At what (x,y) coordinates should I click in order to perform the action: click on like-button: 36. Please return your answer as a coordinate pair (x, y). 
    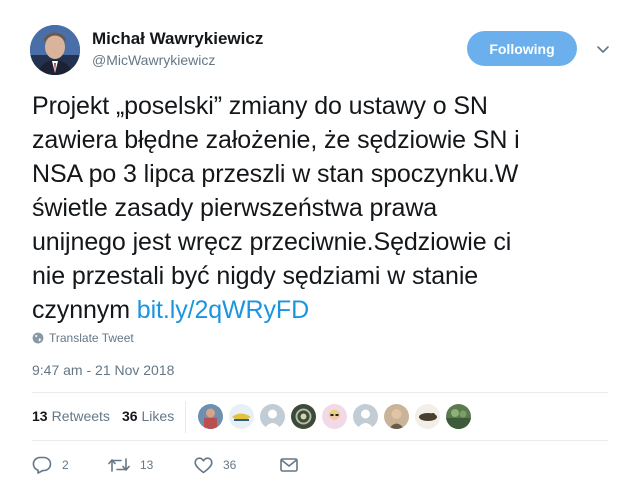
    Looking at the image, I should click on (237, 465).